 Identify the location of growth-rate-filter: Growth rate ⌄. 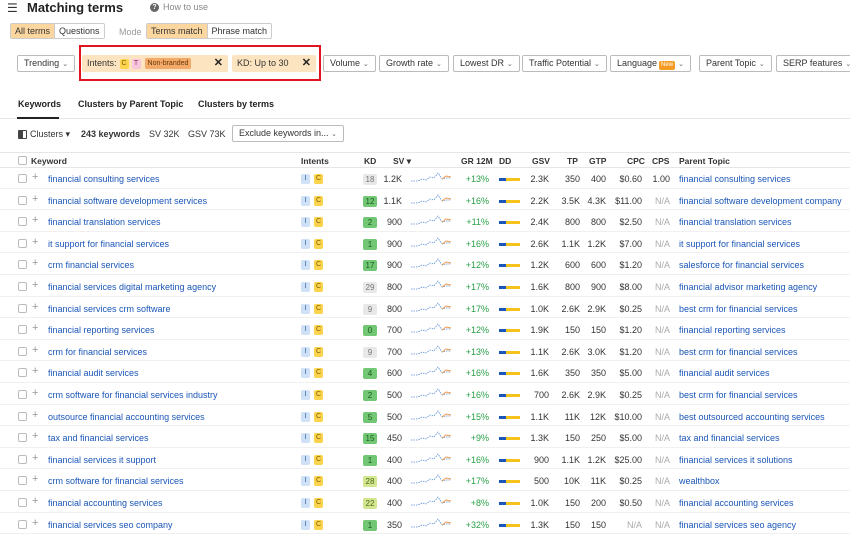
(414, 63).